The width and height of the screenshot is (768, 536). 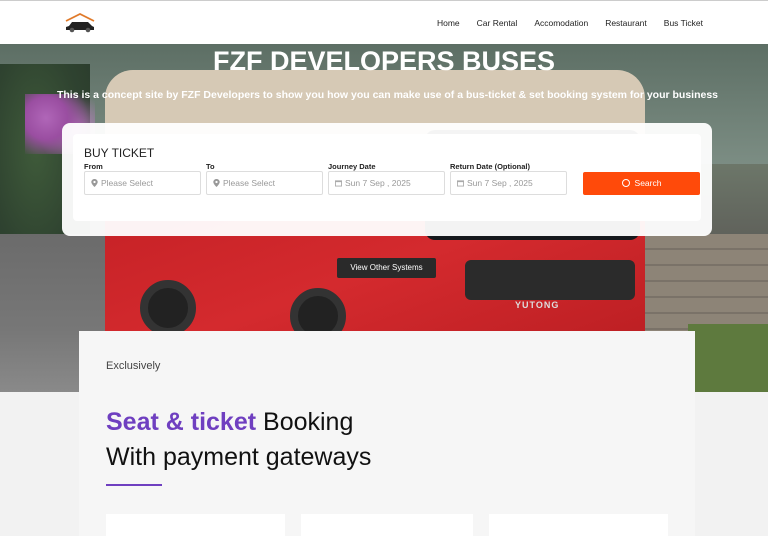 What do you see at coordinates (134, 485) in the screenshot?
I see `heading-underline` at bounding box center [134, 485].